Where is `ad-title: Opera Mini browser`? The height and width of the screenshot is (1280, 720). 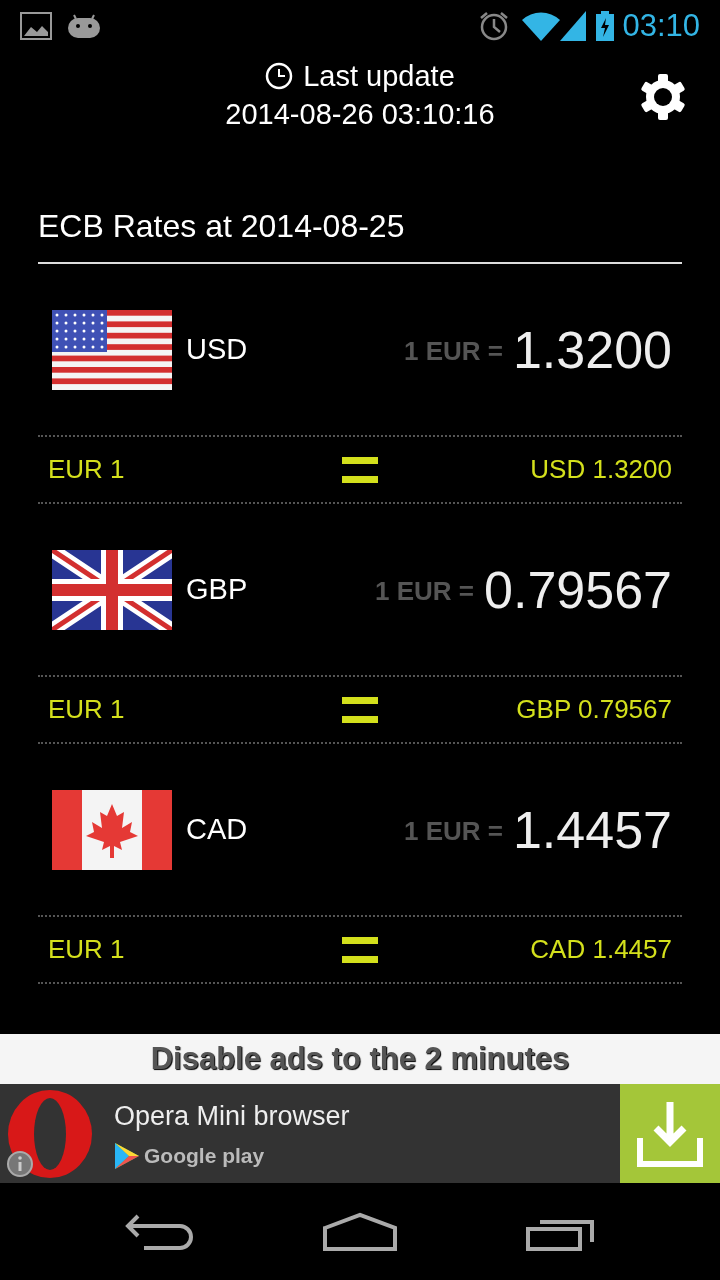 ad-title: Opera Mini browser is located at coordinates (232, 1116).